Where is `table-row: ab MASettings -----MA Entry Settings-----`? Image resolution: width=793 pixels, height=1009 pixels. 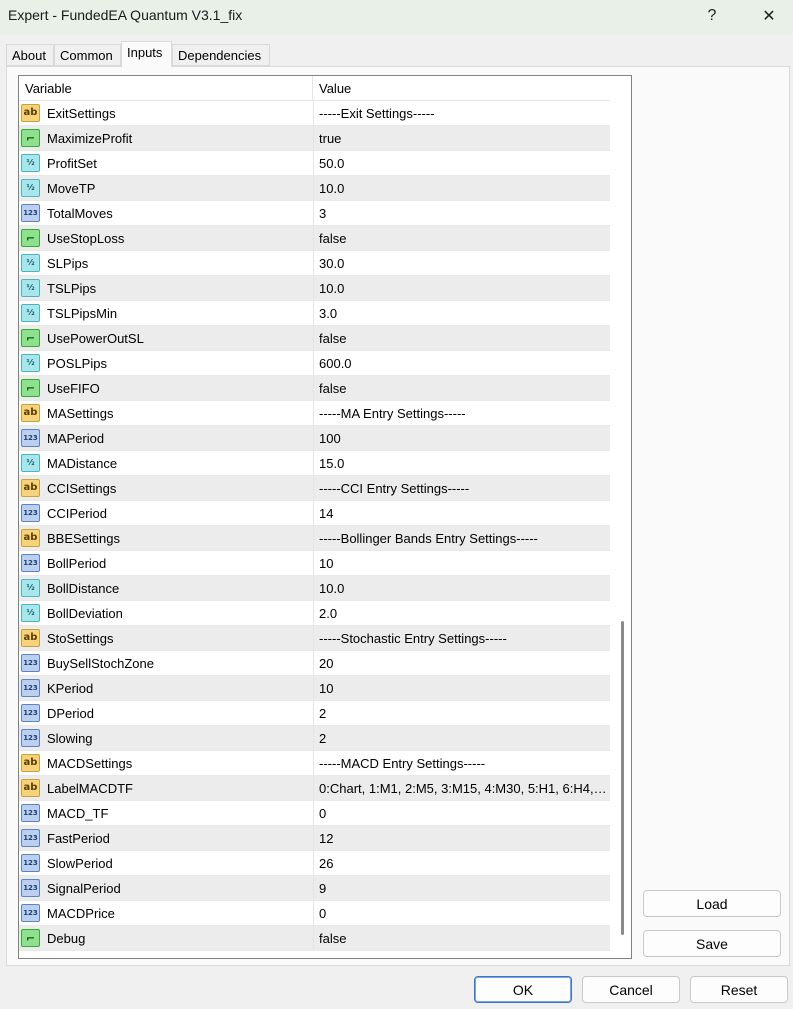 table-row: ab MASettings -----MA Entry Settings----- is located at coordinates (314, 413).